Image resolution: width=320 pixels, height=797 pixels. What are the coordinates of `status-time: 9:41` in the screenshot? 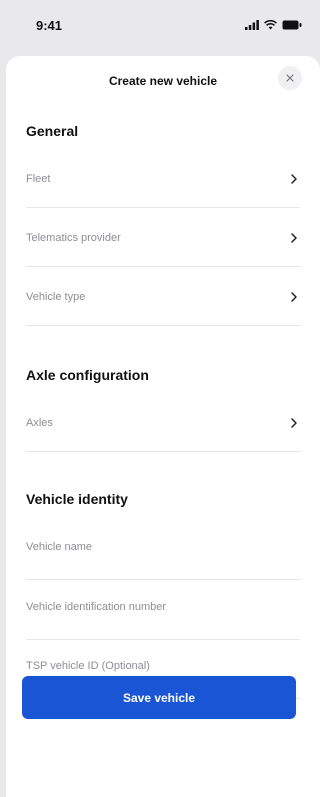 It's located at (49, 25).